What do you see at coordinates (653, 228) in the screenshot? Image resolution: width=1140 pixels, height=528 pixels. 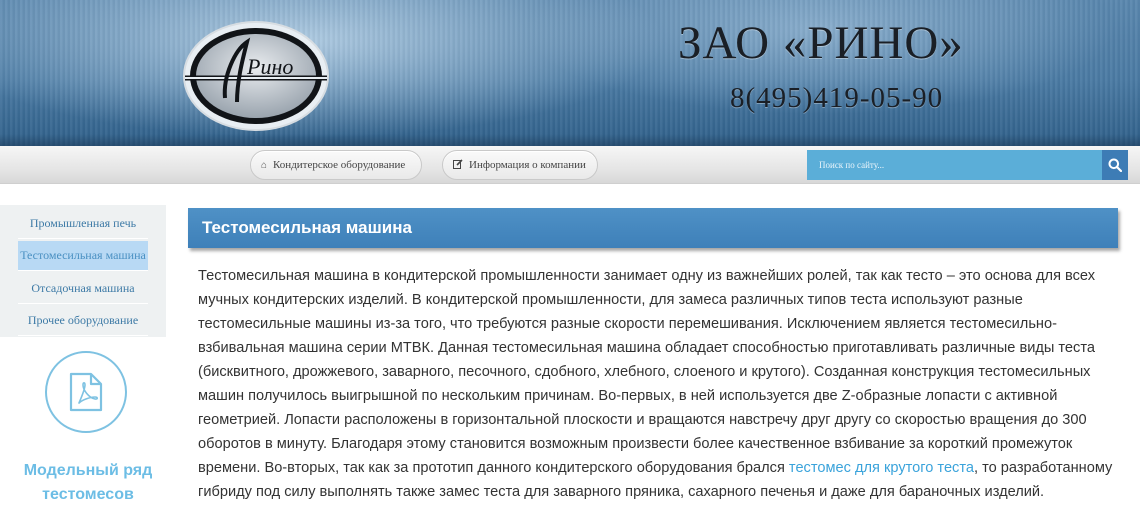 I see `page-title-bar: Тестомесильная машина` at bounding box center [653, 228].